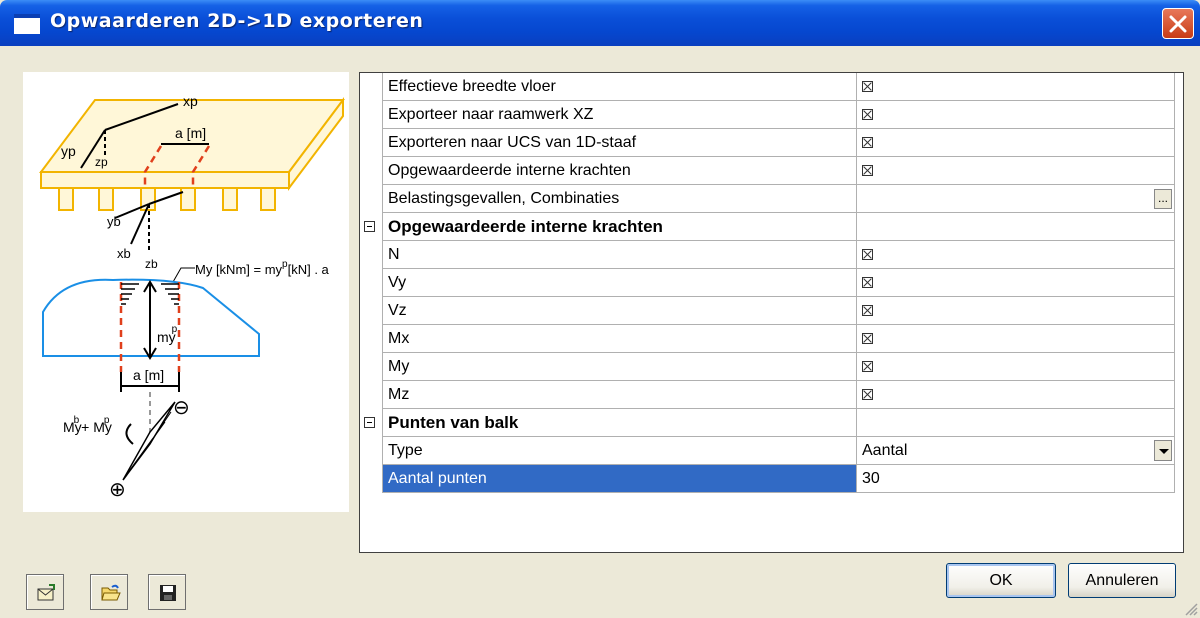  What do you see at coordinates (129, 434) in the screenshot?
I see `rotation-arrow` at bounding box center [129, 434].